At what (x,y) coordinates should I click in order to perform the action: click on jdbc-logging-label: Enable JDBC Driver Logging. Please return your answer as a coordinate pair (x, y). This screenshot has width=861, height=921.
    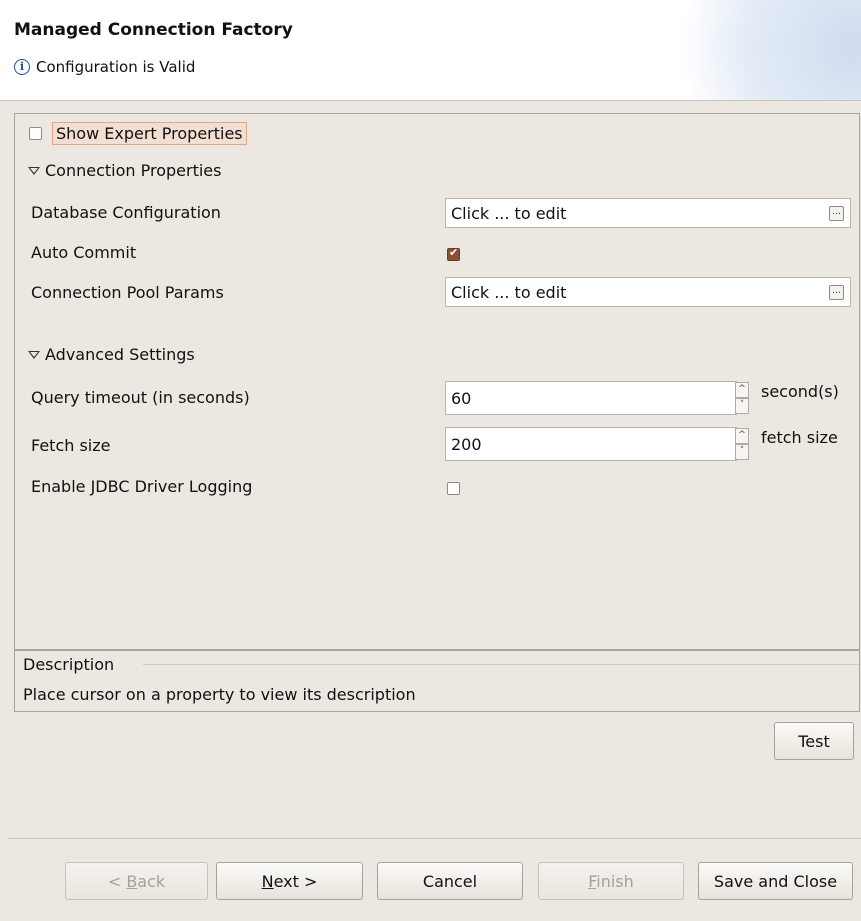
    Looking at the image, I should click on (142, 486).